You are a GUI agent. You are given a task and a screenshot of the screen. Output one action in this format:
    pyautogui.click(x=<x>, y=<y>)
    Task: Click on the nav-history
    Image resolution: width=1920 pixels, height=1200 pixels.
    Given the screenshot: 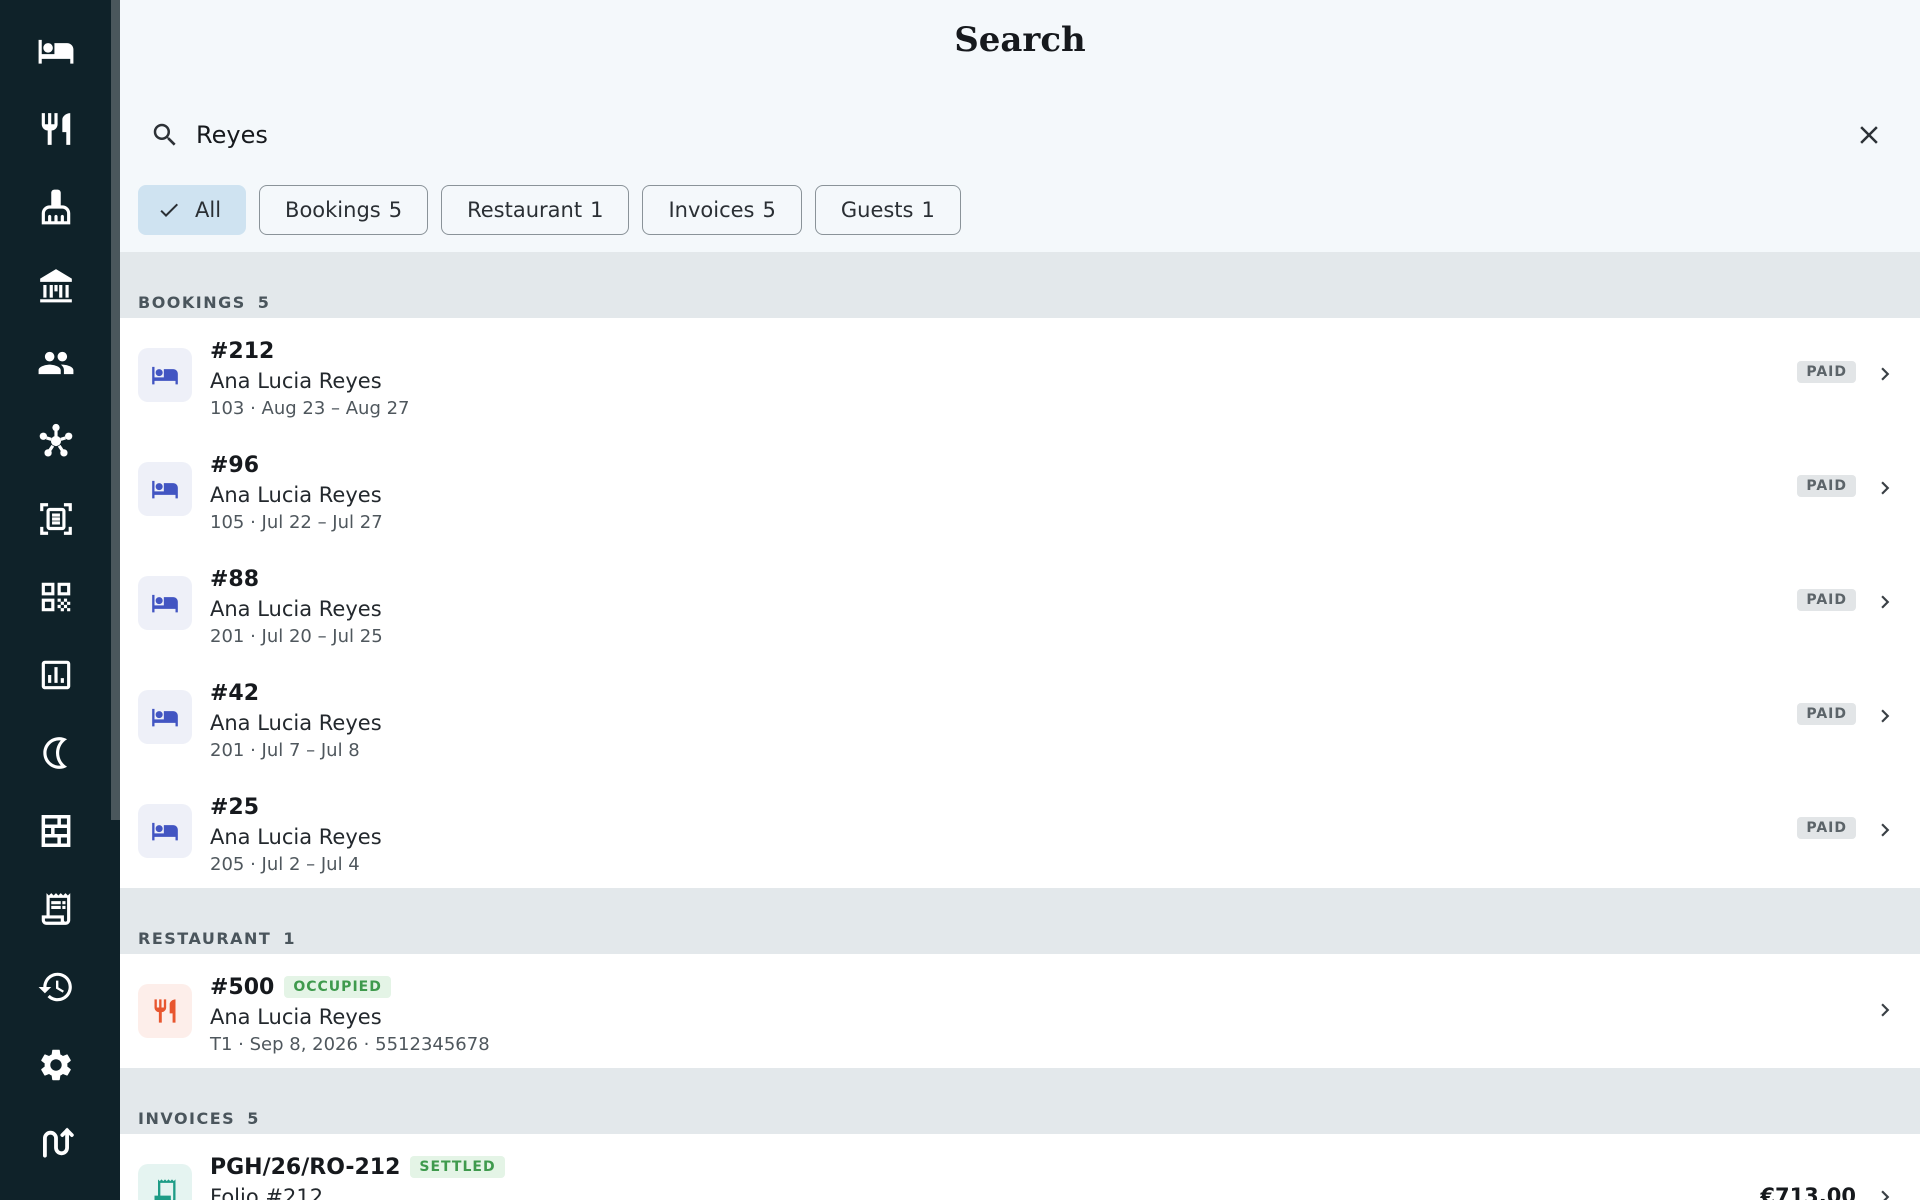 What is the action you would take?
    pyautogui.click(x=55, y=987)
    